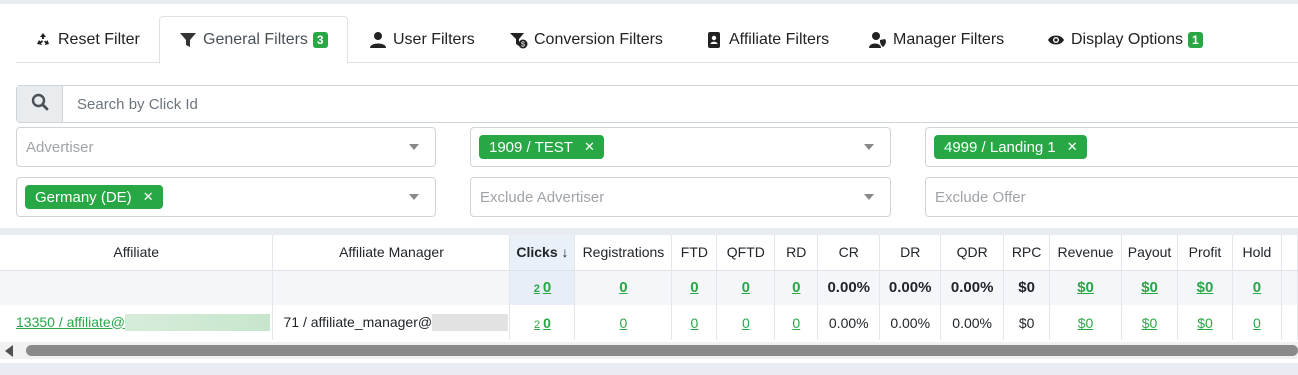  What do you see at coordinates (796, 253) in the screenshot?
I see `col-rd: RD` at bounding box center [796, 253].